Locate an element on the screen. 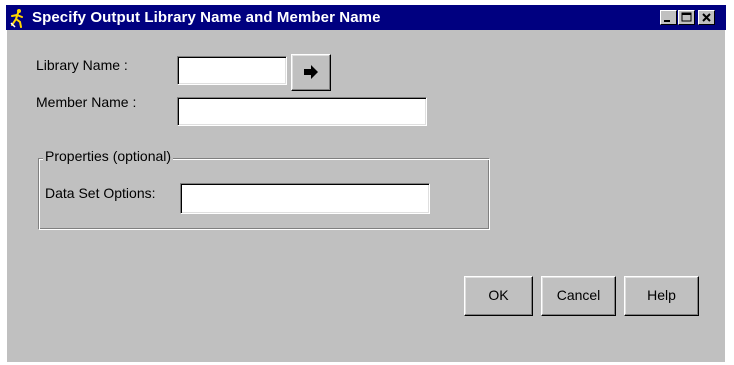 This screenshot has height=365, width=734. library-name-label: Library Name : is located at coordinates (82, 65).